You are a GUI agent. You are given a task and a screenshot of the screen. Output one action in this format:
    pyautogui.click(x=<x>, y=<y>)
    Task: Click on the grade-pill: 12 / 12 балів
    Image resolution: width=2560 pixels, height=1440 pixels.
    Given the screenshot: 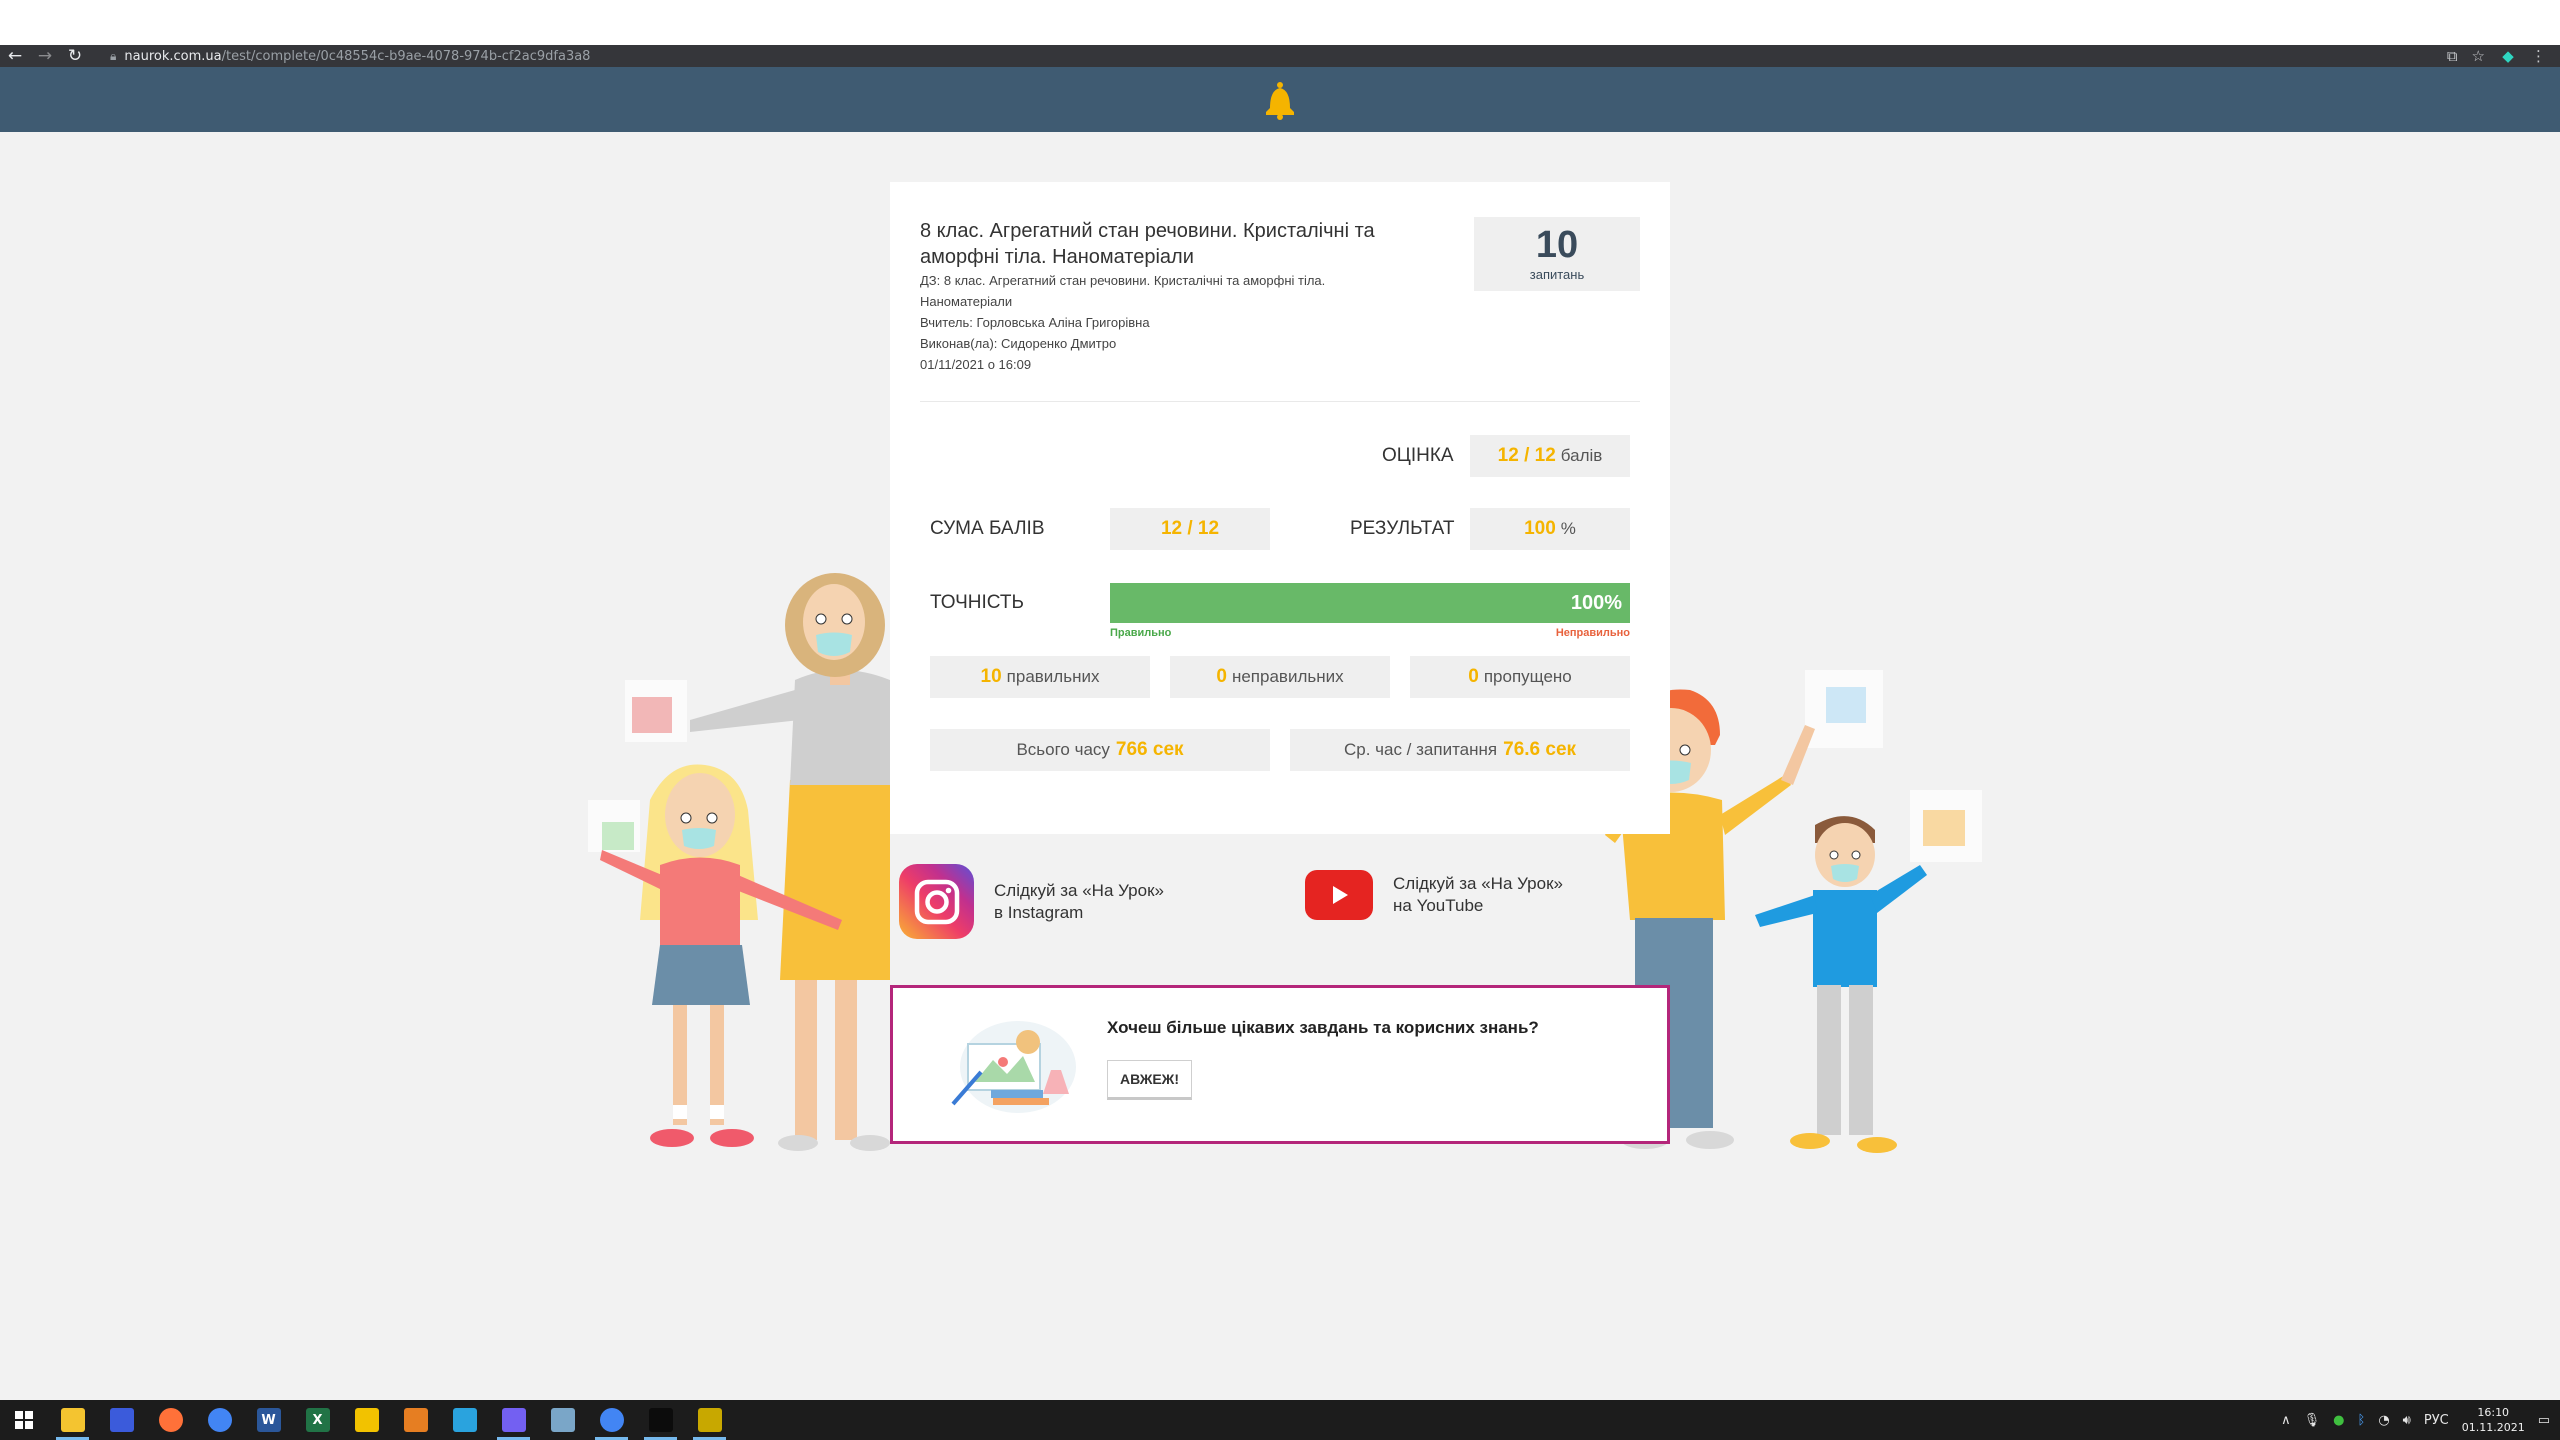 What is the action you would take?
    pyautogui.click(x=1550, y=456)
    